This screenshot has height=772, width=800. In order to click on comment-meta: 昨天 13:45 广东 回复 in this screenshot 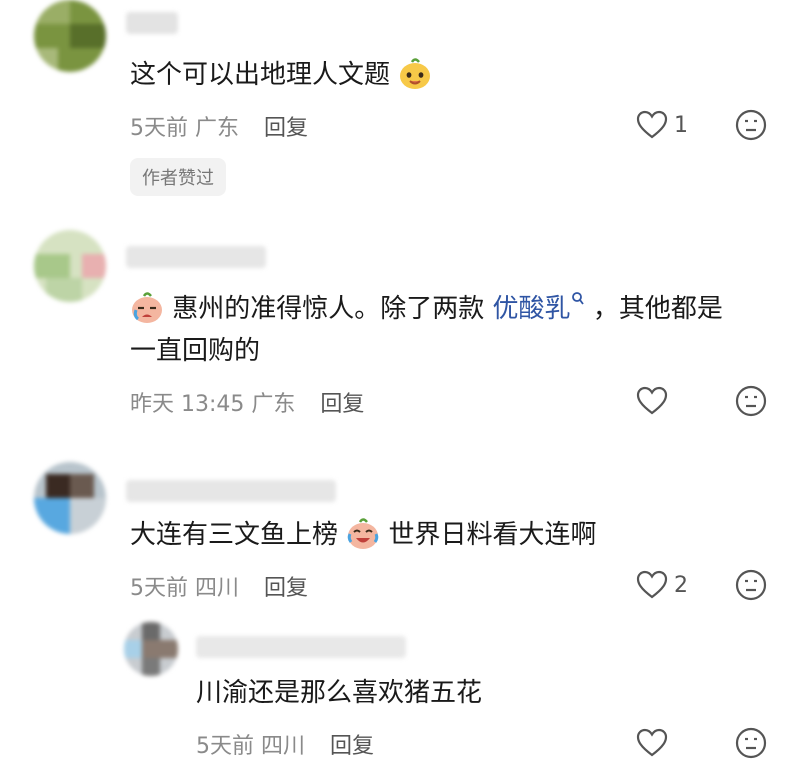, I will do `click(247, 402)`.